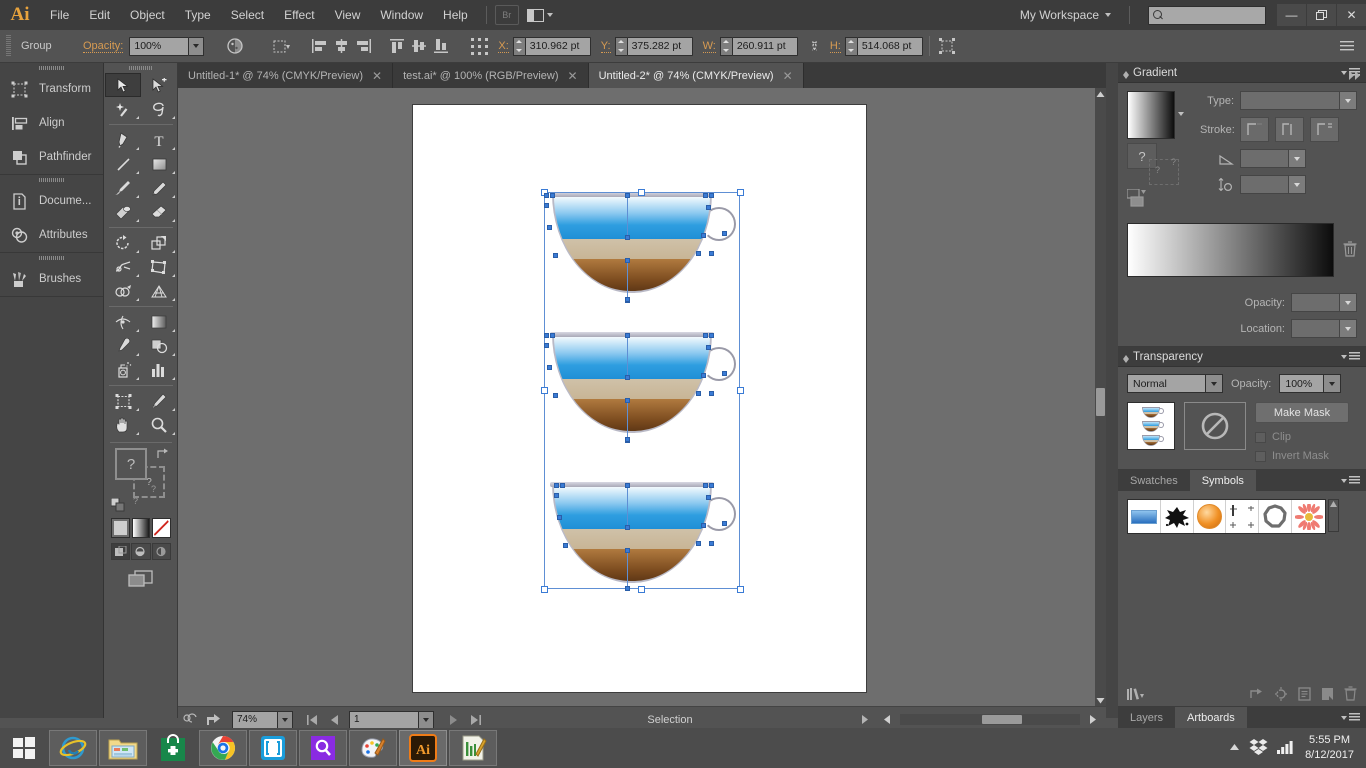 This screenshot has height=768, width=1366. Describe the element at coordinates (1100, 402) in the screenshot. I see `scrollbar-thumb` at that location.